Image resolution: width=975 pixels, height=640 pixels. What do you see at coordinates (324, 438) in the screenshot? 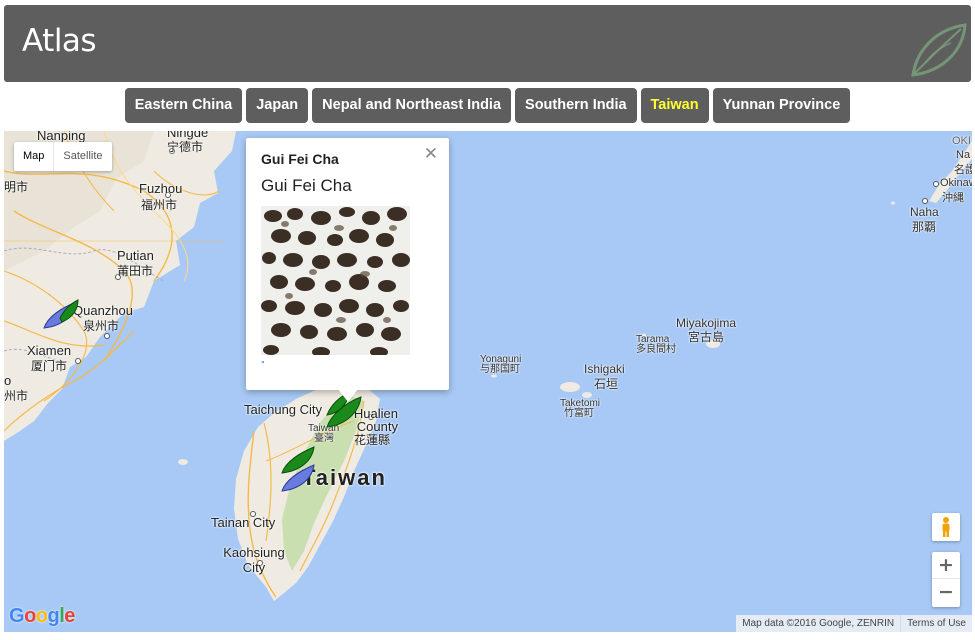
I see `label-taiwan-small-han: 臺灣` at bounding box center [324, 438].